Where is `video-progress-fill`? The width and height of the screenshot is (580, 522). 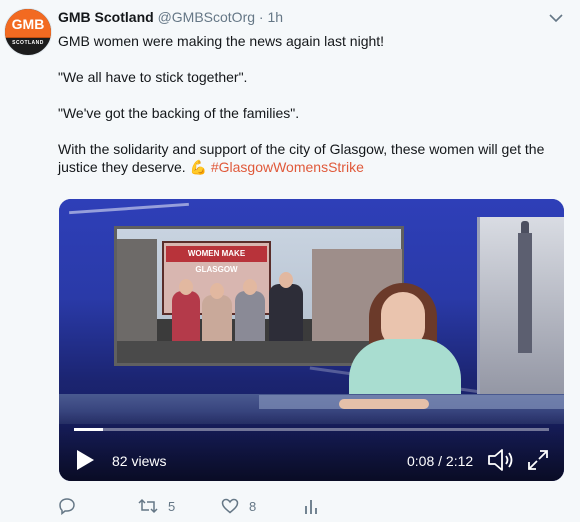
video-progress-fill is located at coordinates (88, 429).